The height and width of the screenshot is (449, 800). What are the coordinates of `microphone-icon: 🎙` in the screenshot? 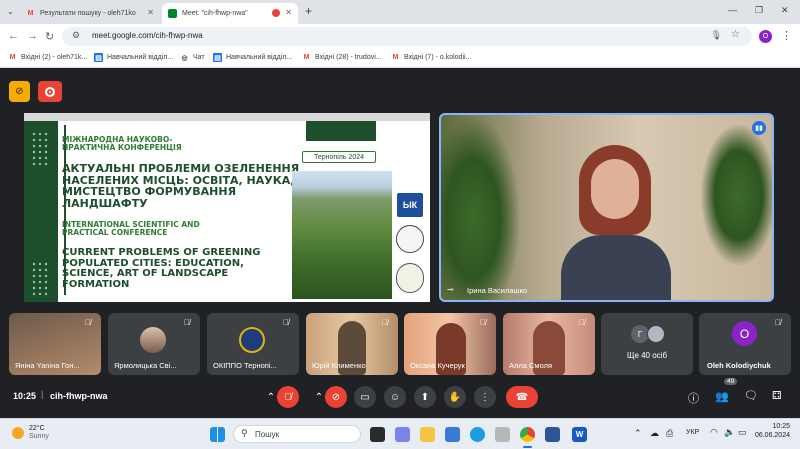 It's located at (716, 35).